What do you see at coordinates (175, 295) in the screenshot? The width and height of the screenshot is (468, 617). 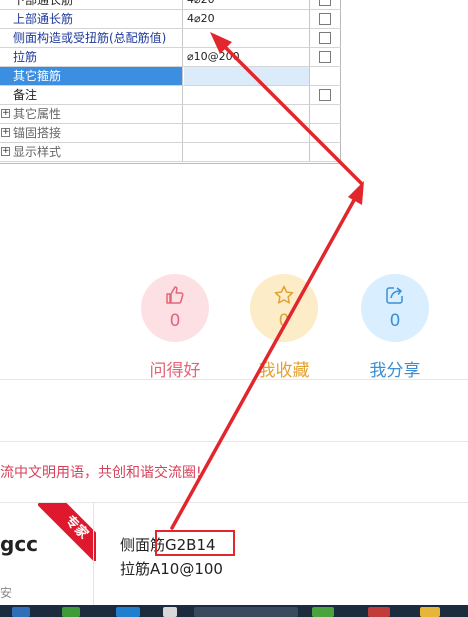 I see `thumbs-up-icon` at bounding box center [175, 295].